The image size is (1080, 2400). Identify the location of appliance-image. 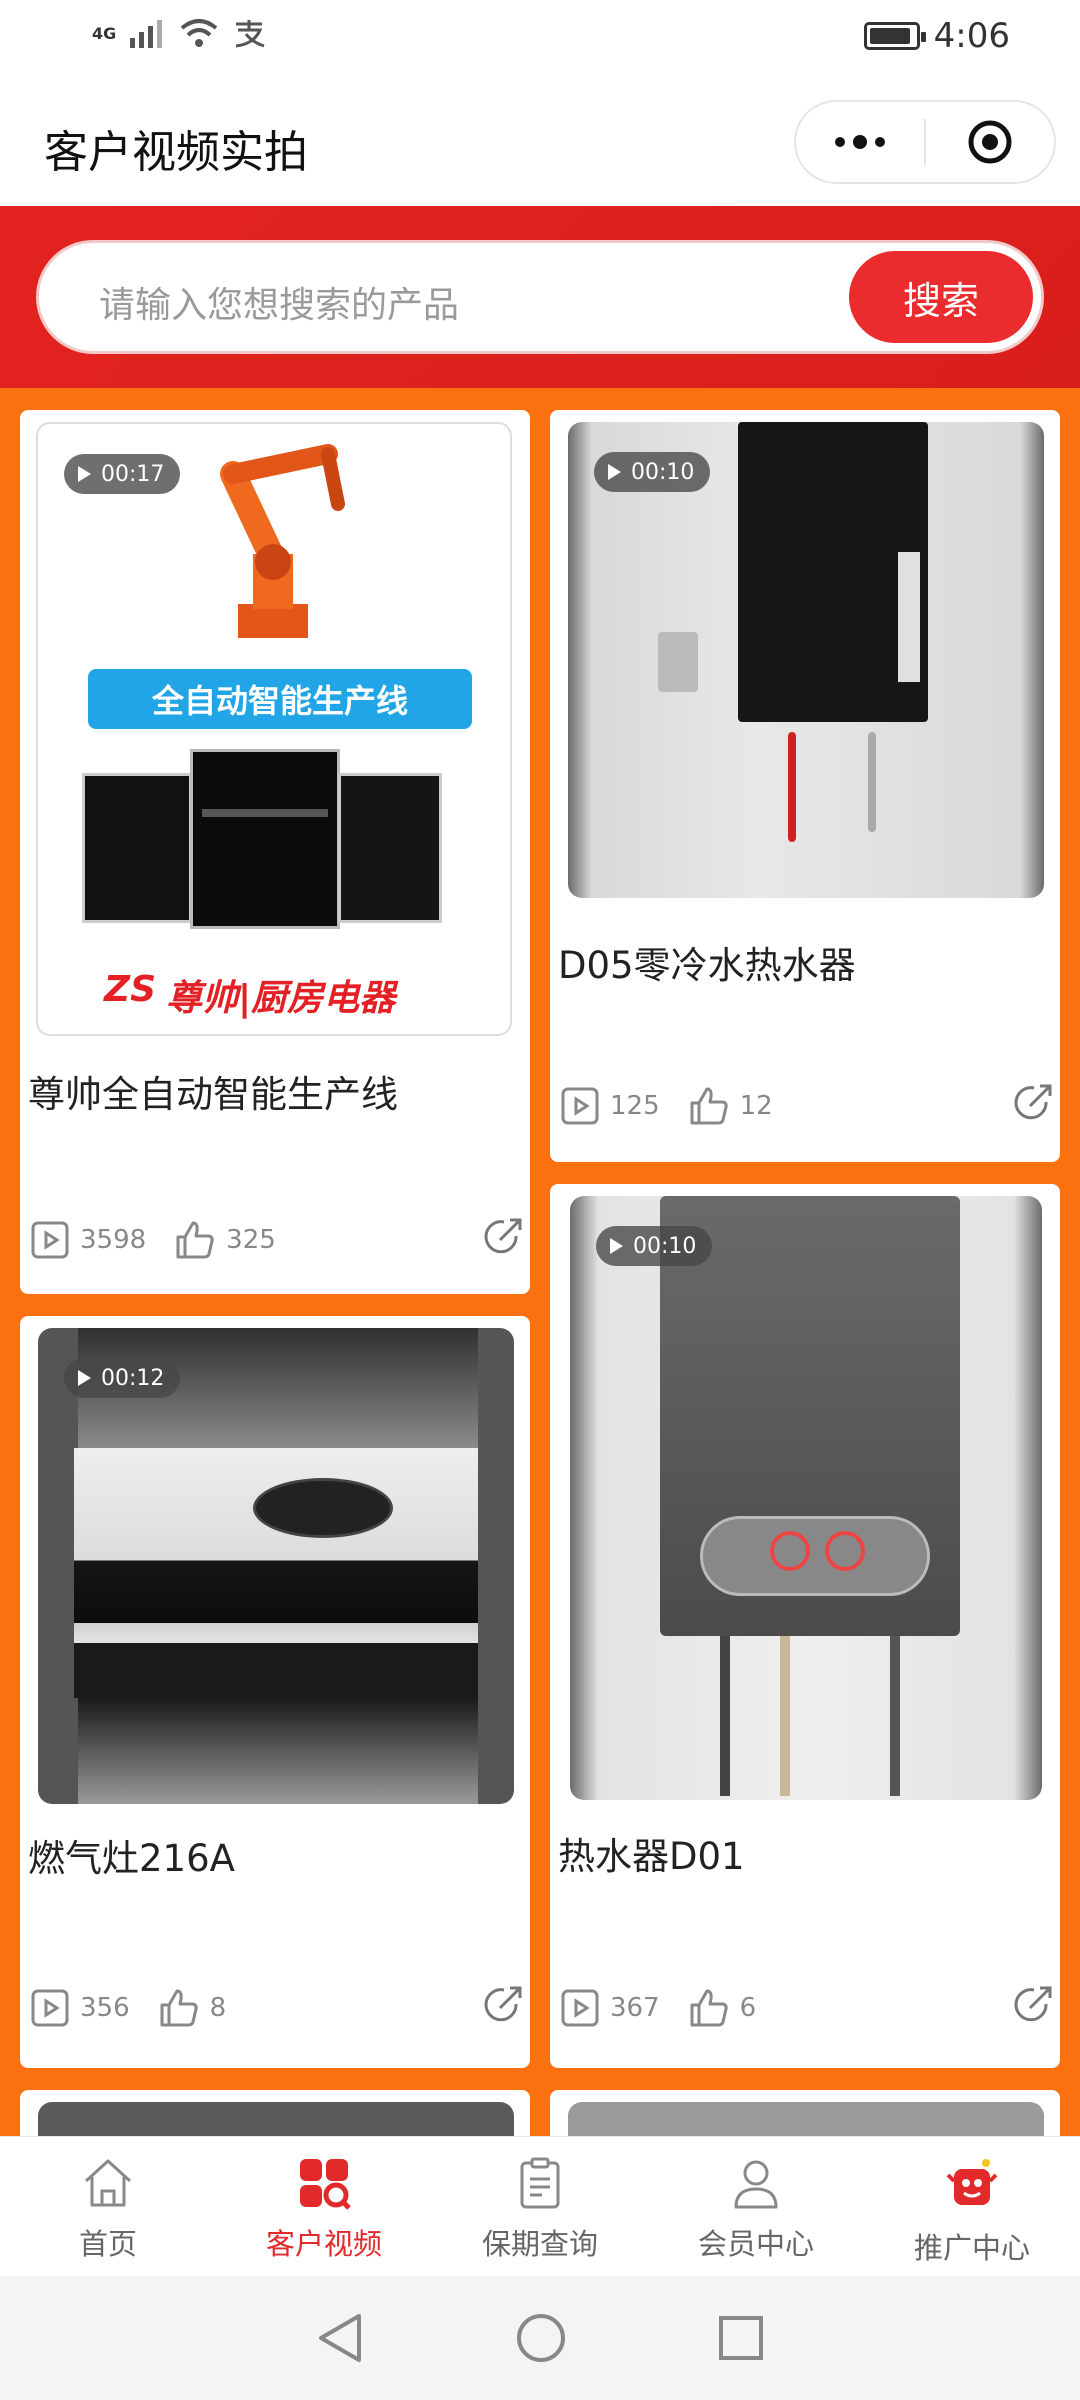
(282, 839).